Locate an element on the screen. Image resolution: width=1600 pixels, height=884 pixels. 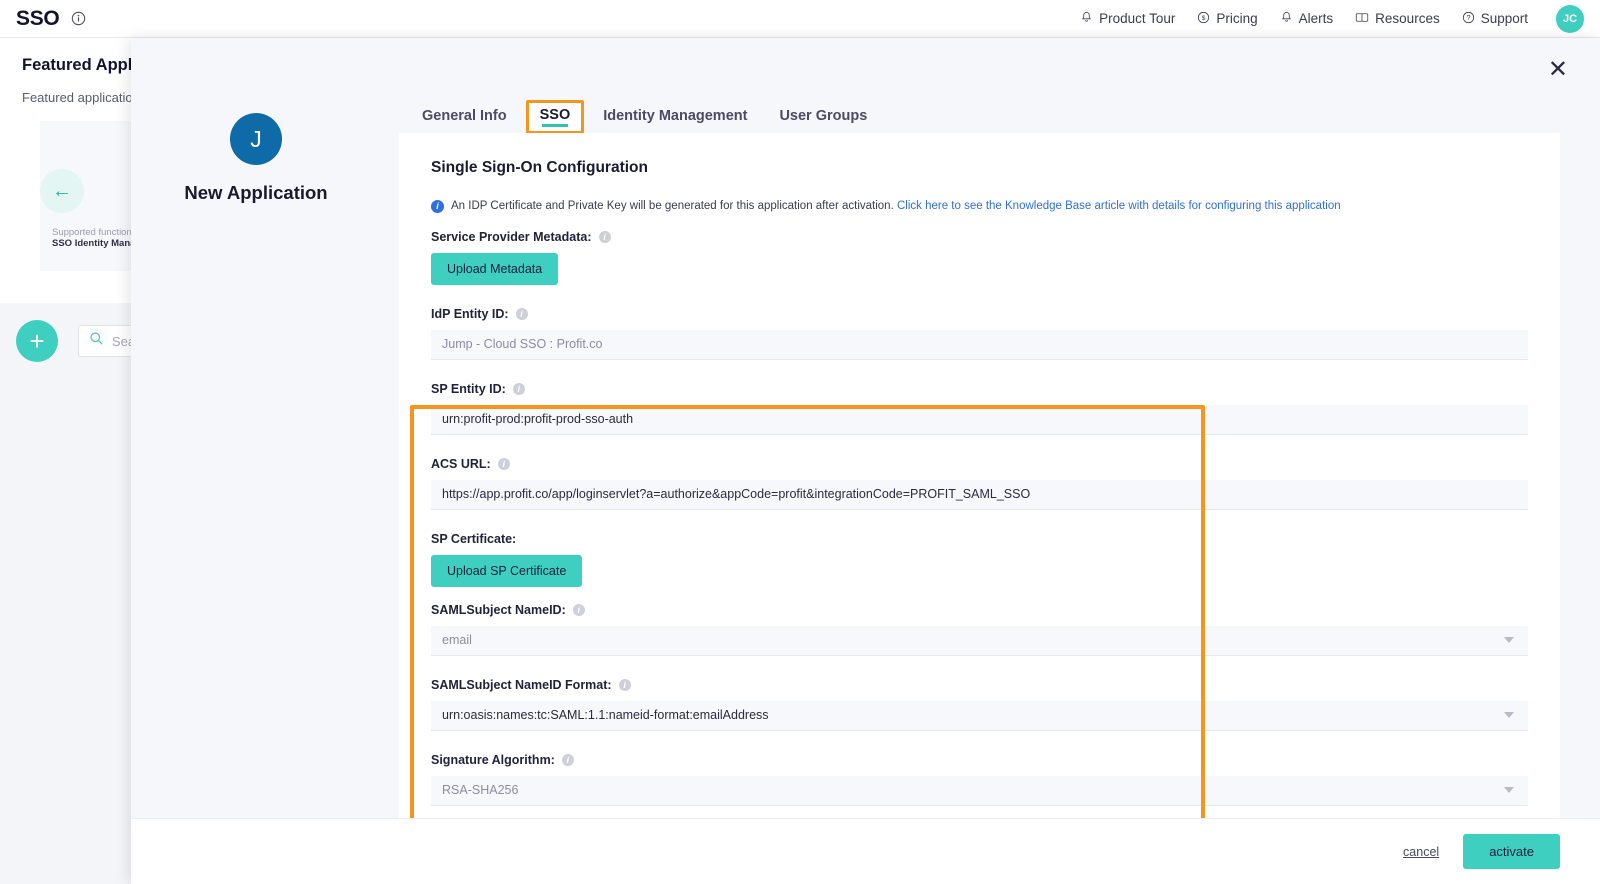
saml-nameid-label: SAMLSubject NameID: i is located at coordinates (979, 610).